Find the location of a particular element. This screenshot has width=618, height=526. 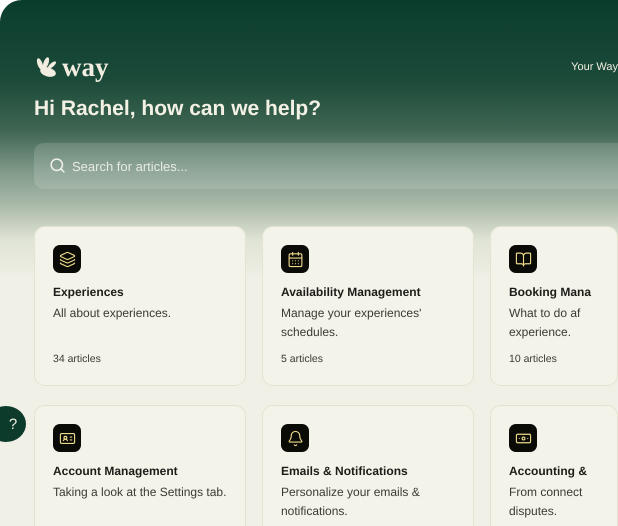

card-description: All about experiences. is located at coordinates (112, 313).